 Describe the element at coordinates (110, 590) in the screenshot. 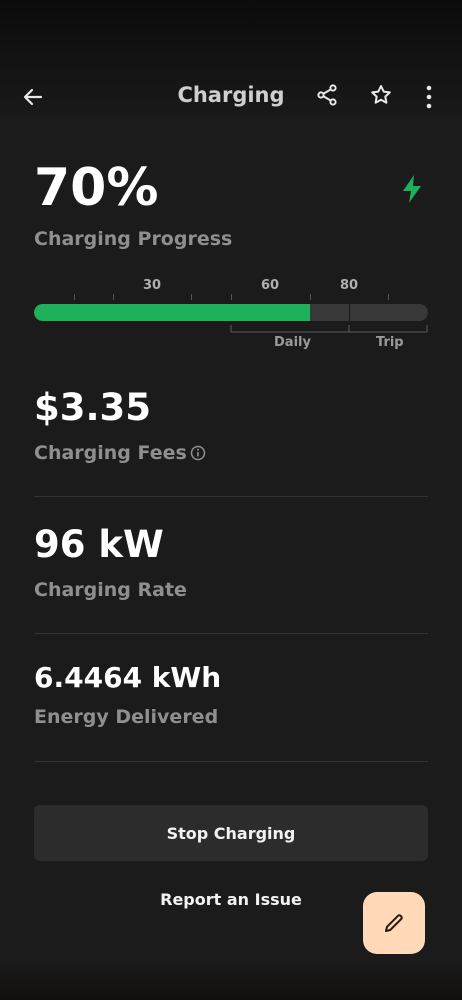

I see `charging-rate-label: Charging Rate` at that location.